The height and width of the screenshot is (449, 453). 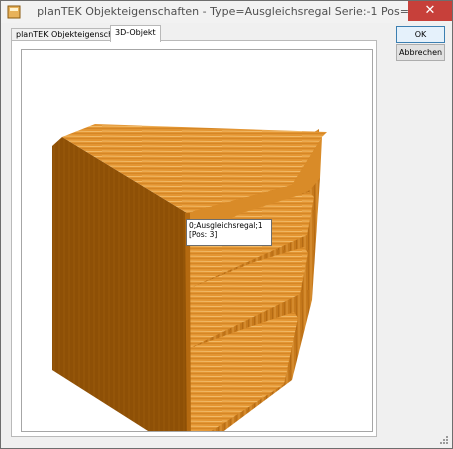 What do you see at coordinates (444, 440) in the screenshot?
I see `resize-grip-icon` at bounding box center [444, 440].